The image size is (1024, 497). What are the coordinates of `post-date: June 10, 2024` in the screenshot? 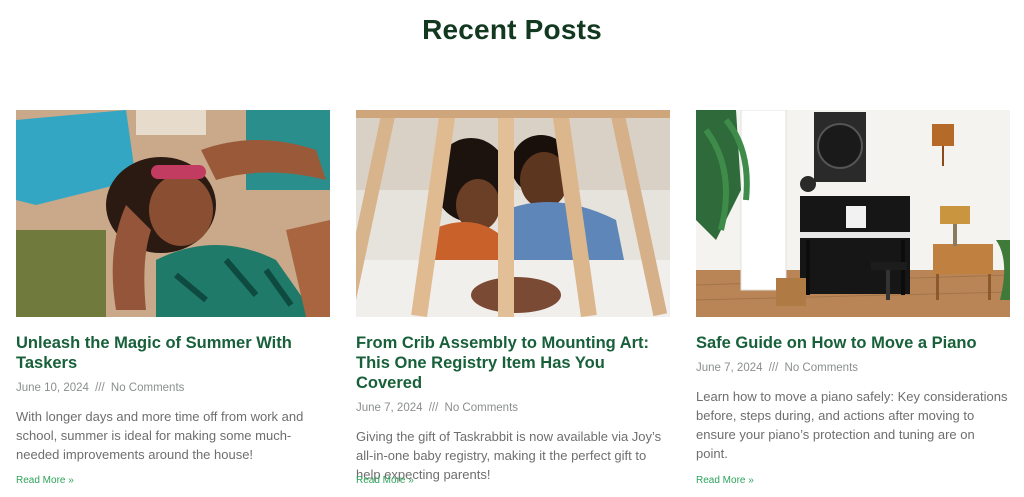 It's located at (52, 388).